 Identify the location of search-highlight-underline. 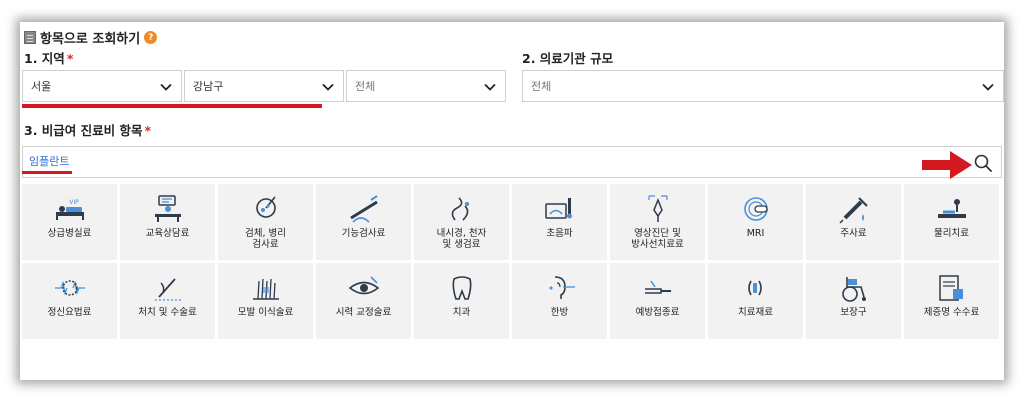
(47, 172).